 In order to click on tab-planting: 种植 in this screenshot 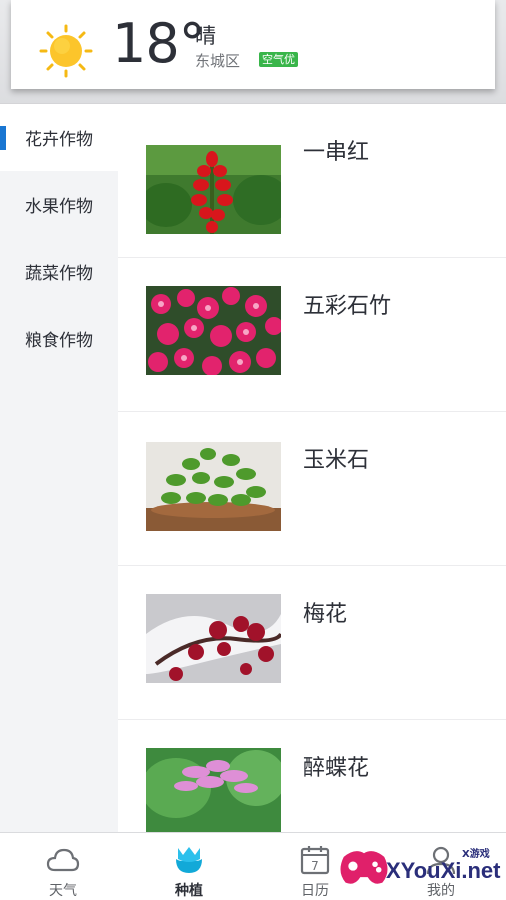, I will do `click(189, 866)`.